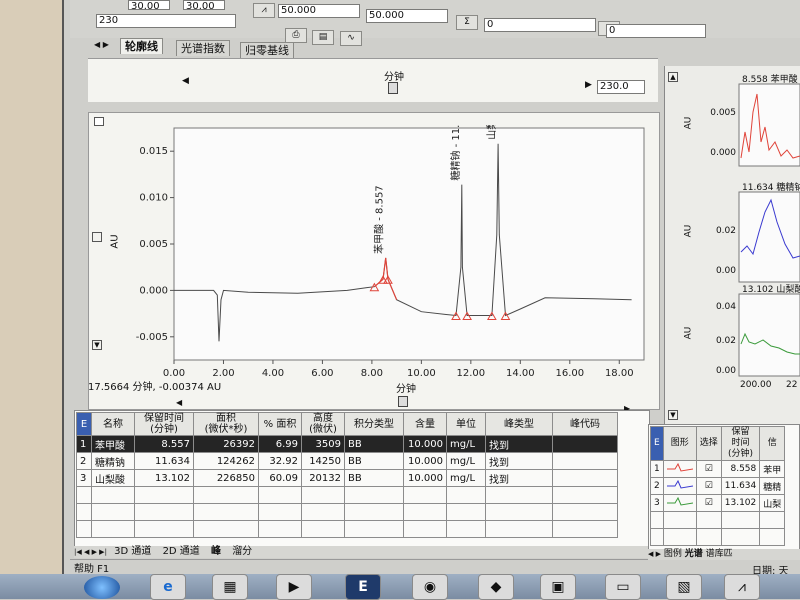 The image size is (800, 600). Describe the element at coordinates (149, 6) in the screenshot. I see `value-box-1: 30.00` at that location.